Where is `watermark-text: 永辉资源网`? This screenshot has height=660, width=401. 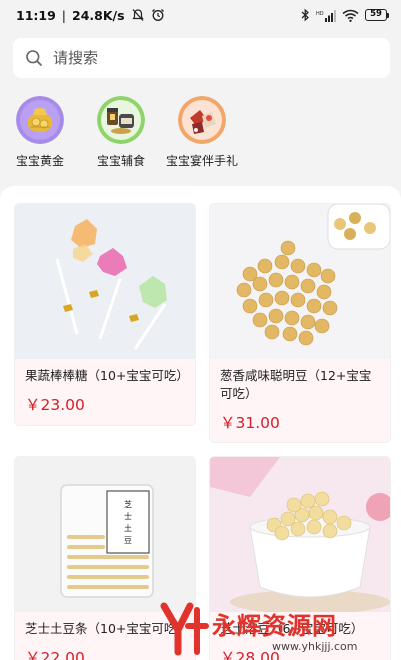
watermark-text: 永辉资源网 is located at coordinates (274, 626).